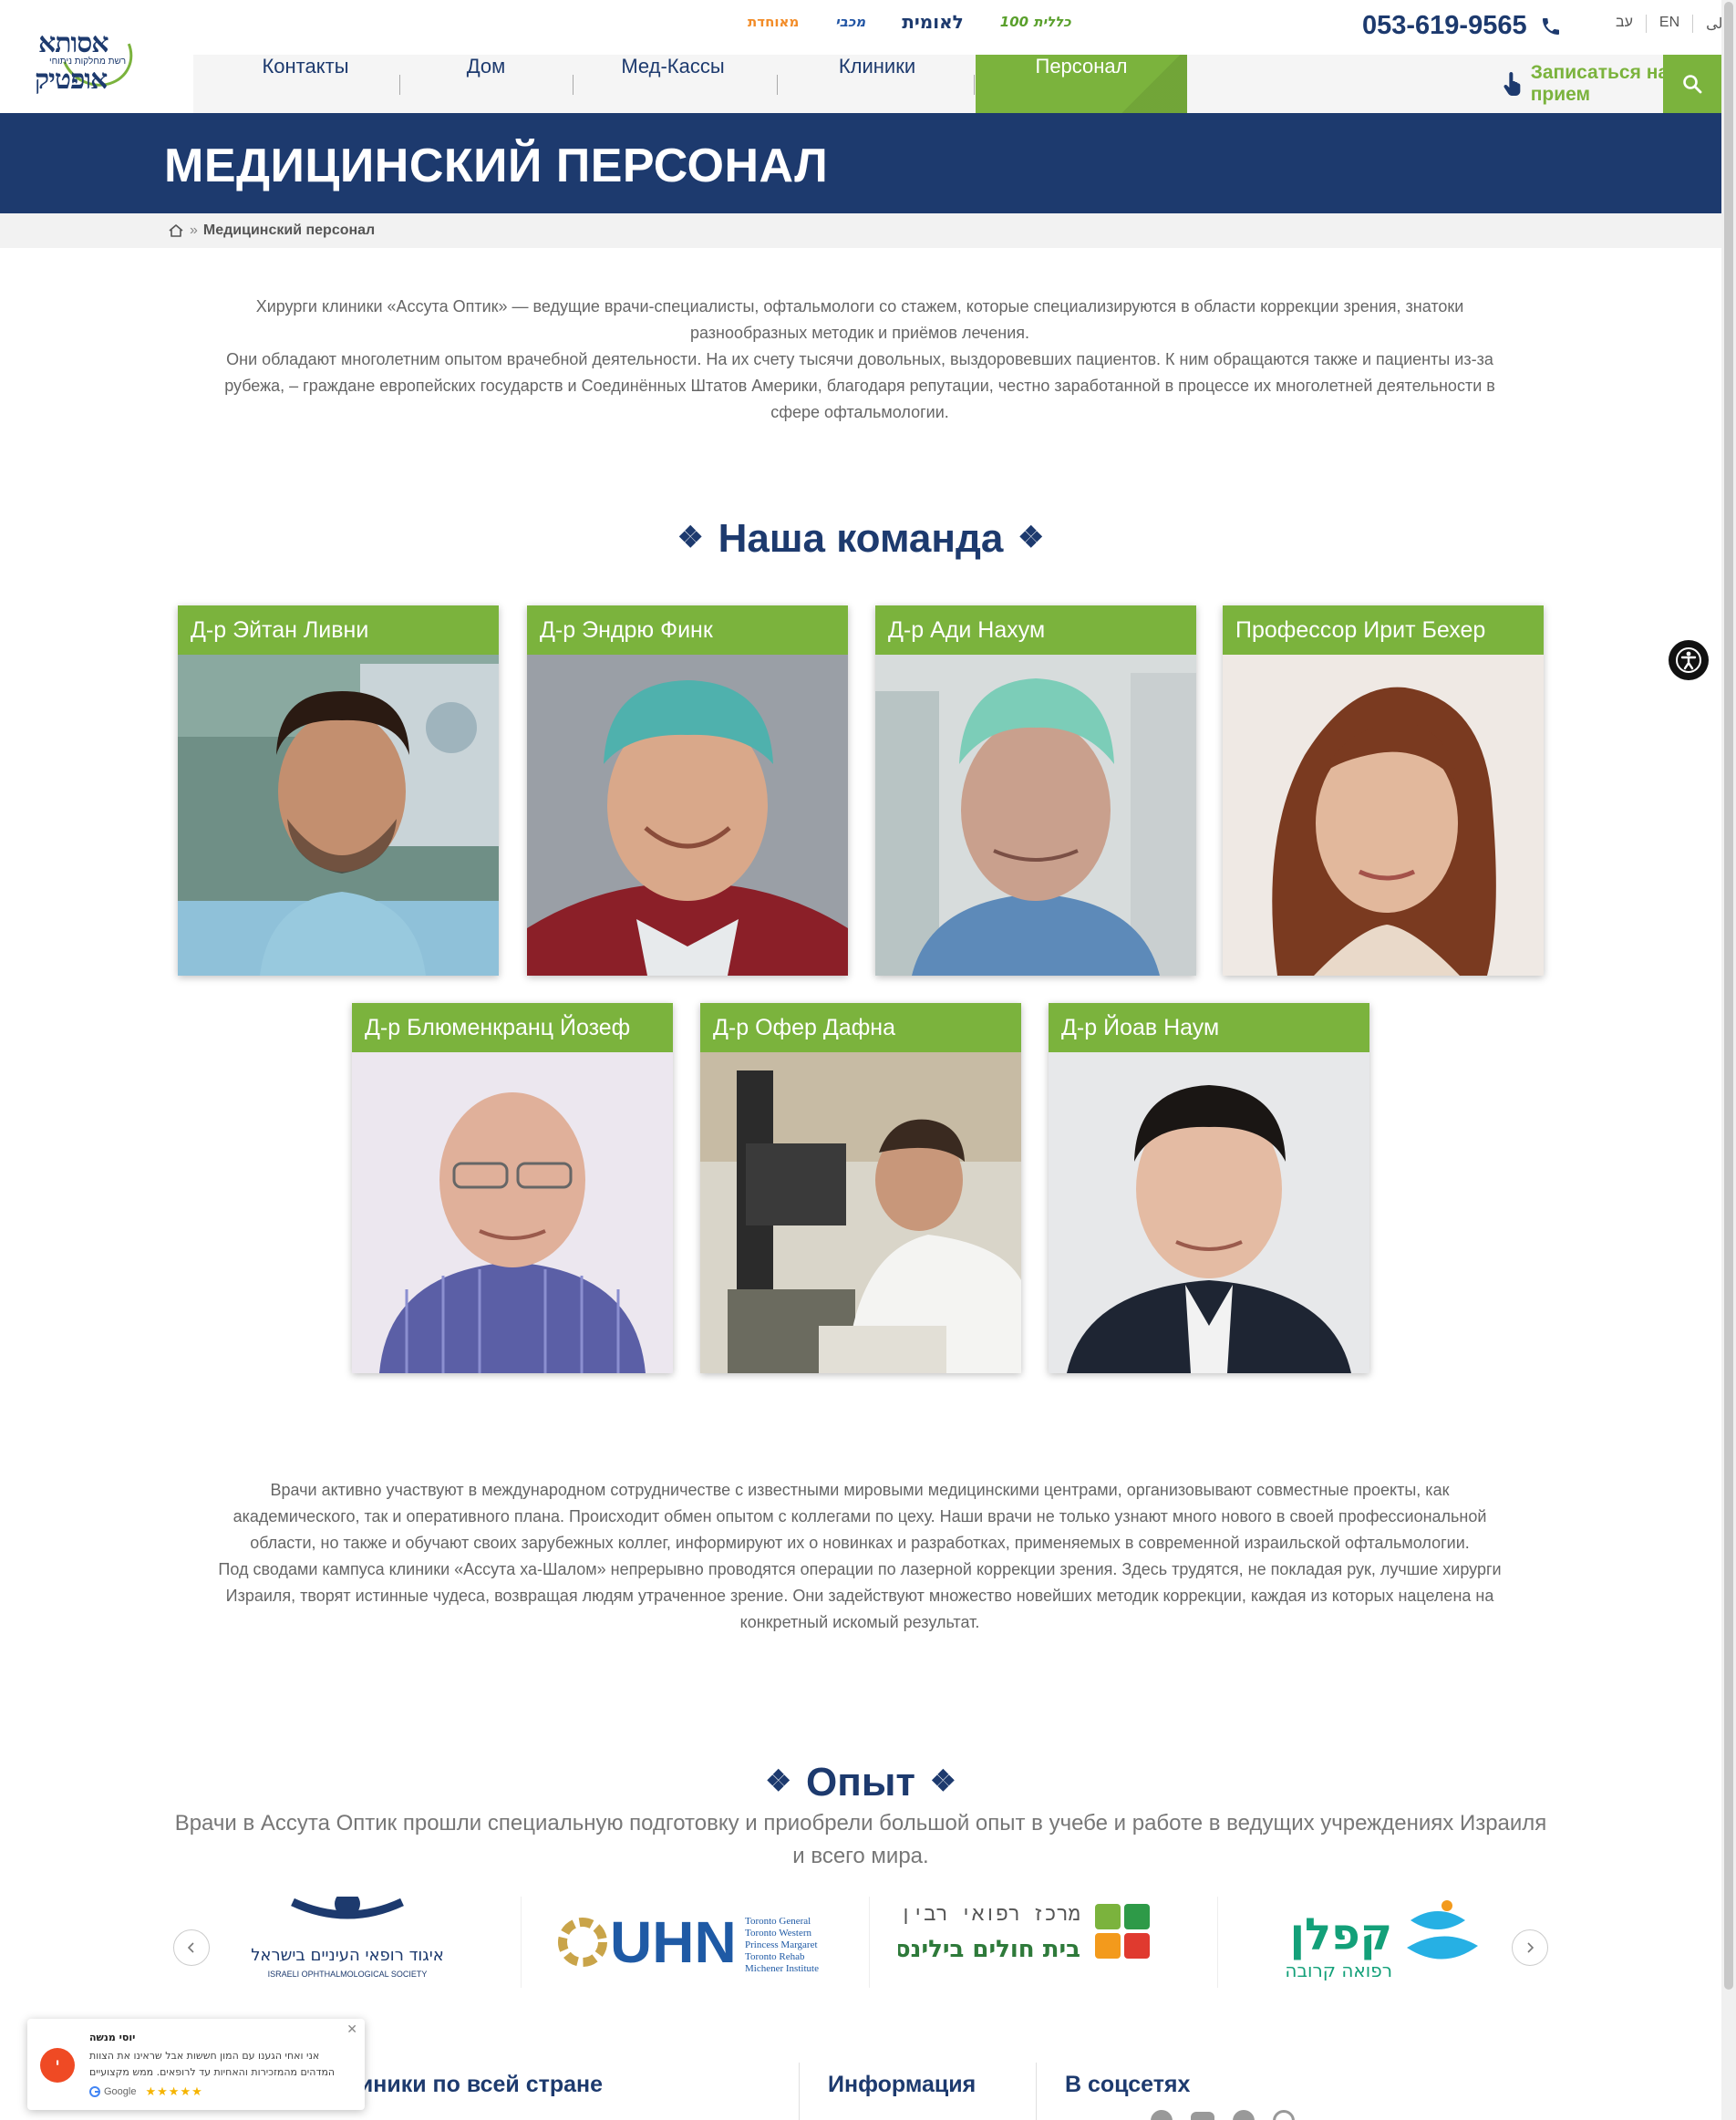  Describe the element at coordinates (778, 1921) in the screenshot. I see `partner-2-sub-1: Toronto General` at that location.